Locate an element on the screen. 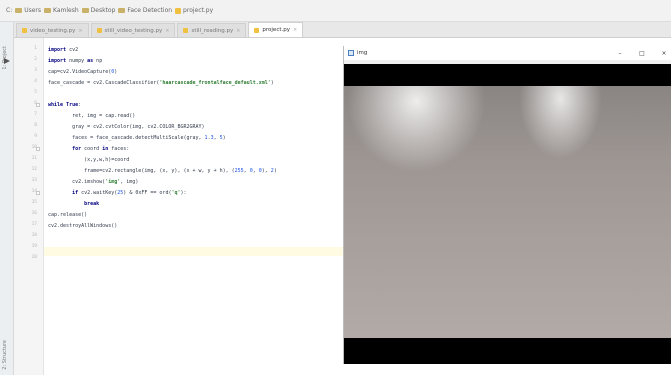  tool-window-strip: 1: Project 2: Structure is located at coordinates (7, 198).